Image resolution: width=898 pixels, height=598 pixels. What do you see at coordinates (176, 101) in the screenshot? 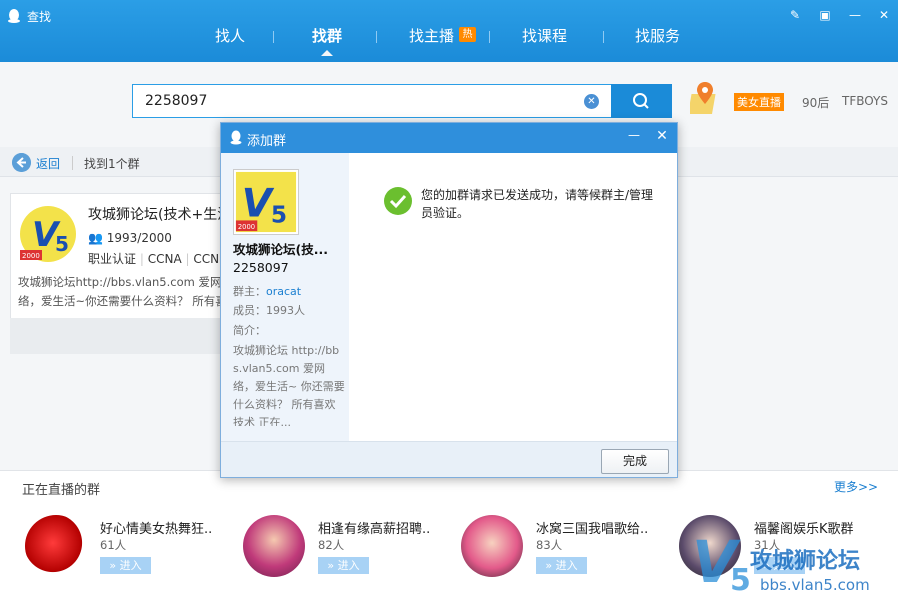
I see `search-input-value: 2258097` at bounding box center [176, 101].